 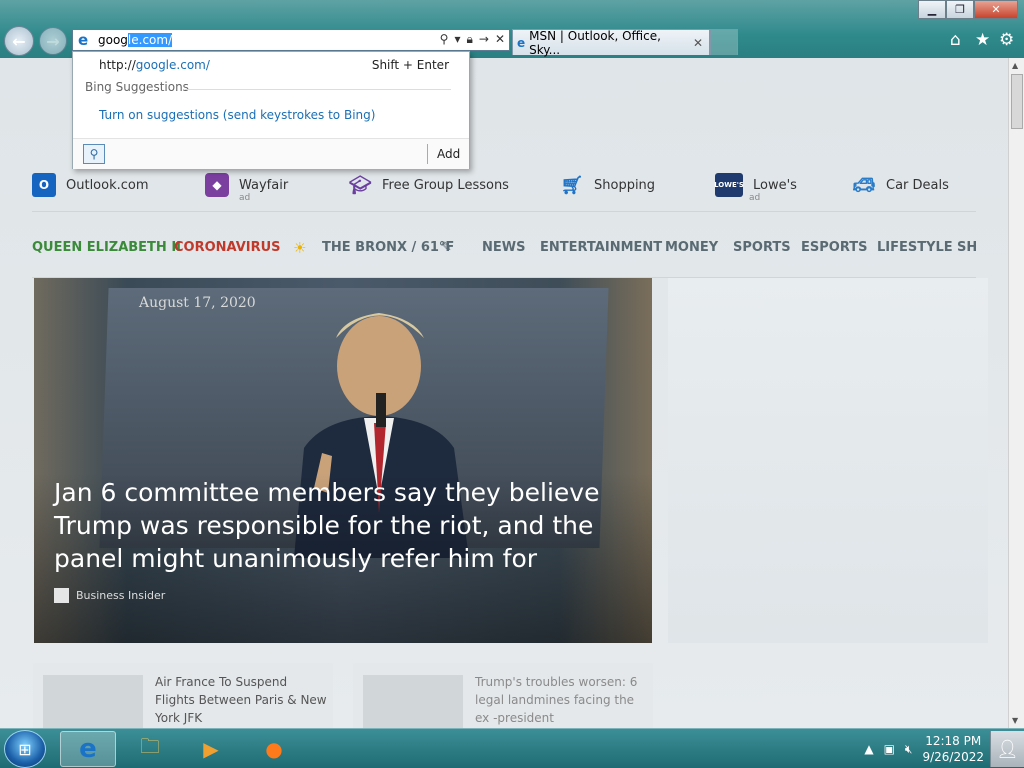 I want to click on suggestion-url-host: google.com/, so click(x=172, y=65).